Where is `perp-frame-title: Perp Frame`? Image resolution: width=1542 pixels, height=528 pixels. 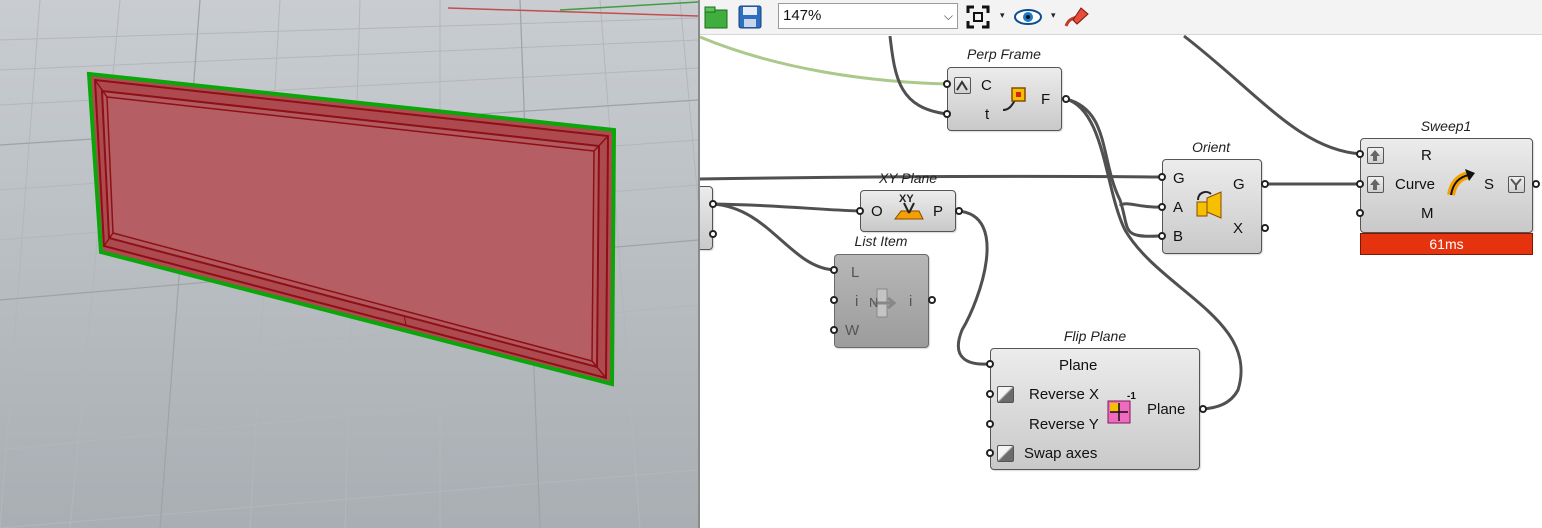 perp-frame-title: Perp Frame is located at coordinates (1004, 54).